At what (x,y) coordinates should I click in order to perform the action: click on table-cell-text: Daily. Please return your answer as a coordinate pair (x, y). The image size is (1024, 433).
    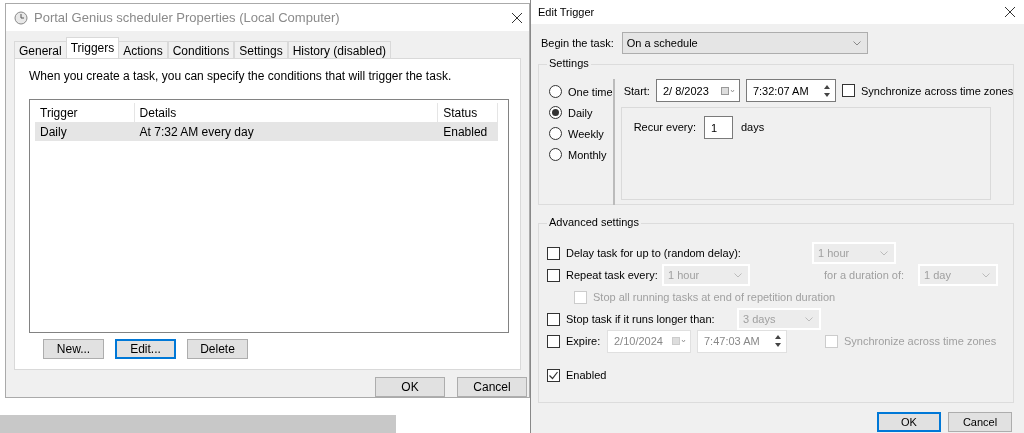
    Looking at the image, I should click on (53, 132).